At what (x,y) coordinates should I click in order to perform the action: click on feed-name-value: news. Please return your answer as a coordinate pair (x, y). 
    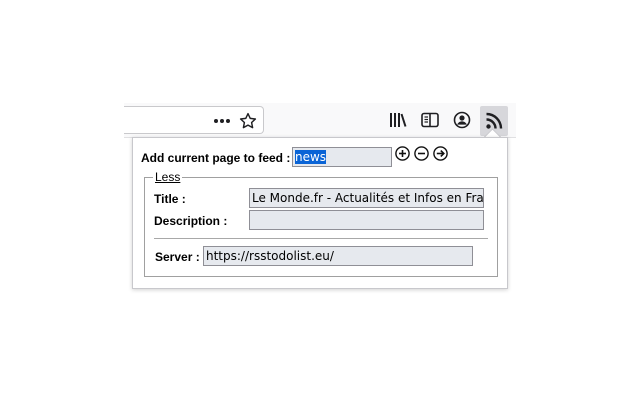
    Looking at the image, I should click on (311, 157).